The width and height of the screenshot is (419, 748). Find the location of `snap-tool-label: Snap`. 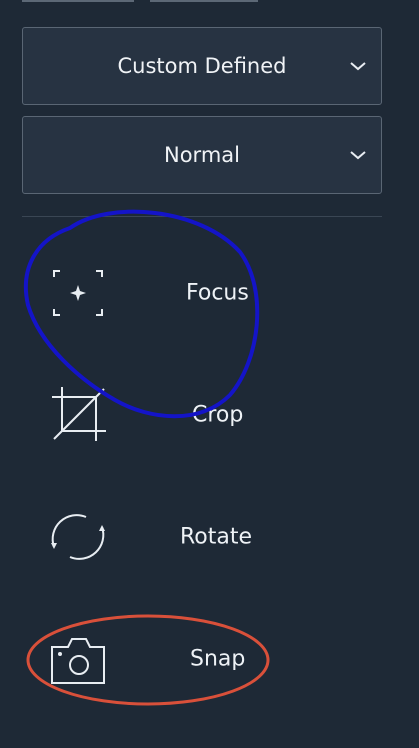

snap-tool-label: Snap is located at coordinates (218, 659).